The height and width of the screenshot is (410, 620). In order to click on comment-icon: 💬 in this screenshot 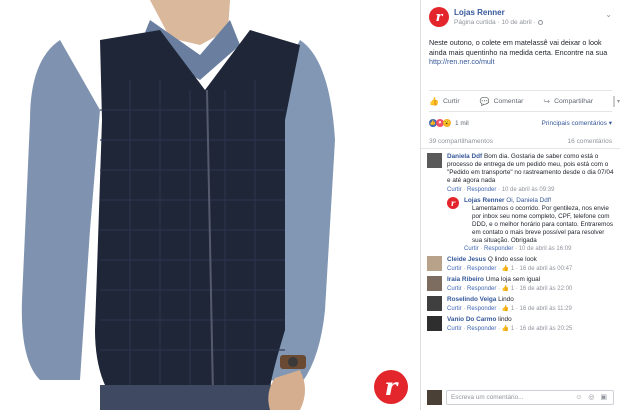, I will do `click(484, 101)`.